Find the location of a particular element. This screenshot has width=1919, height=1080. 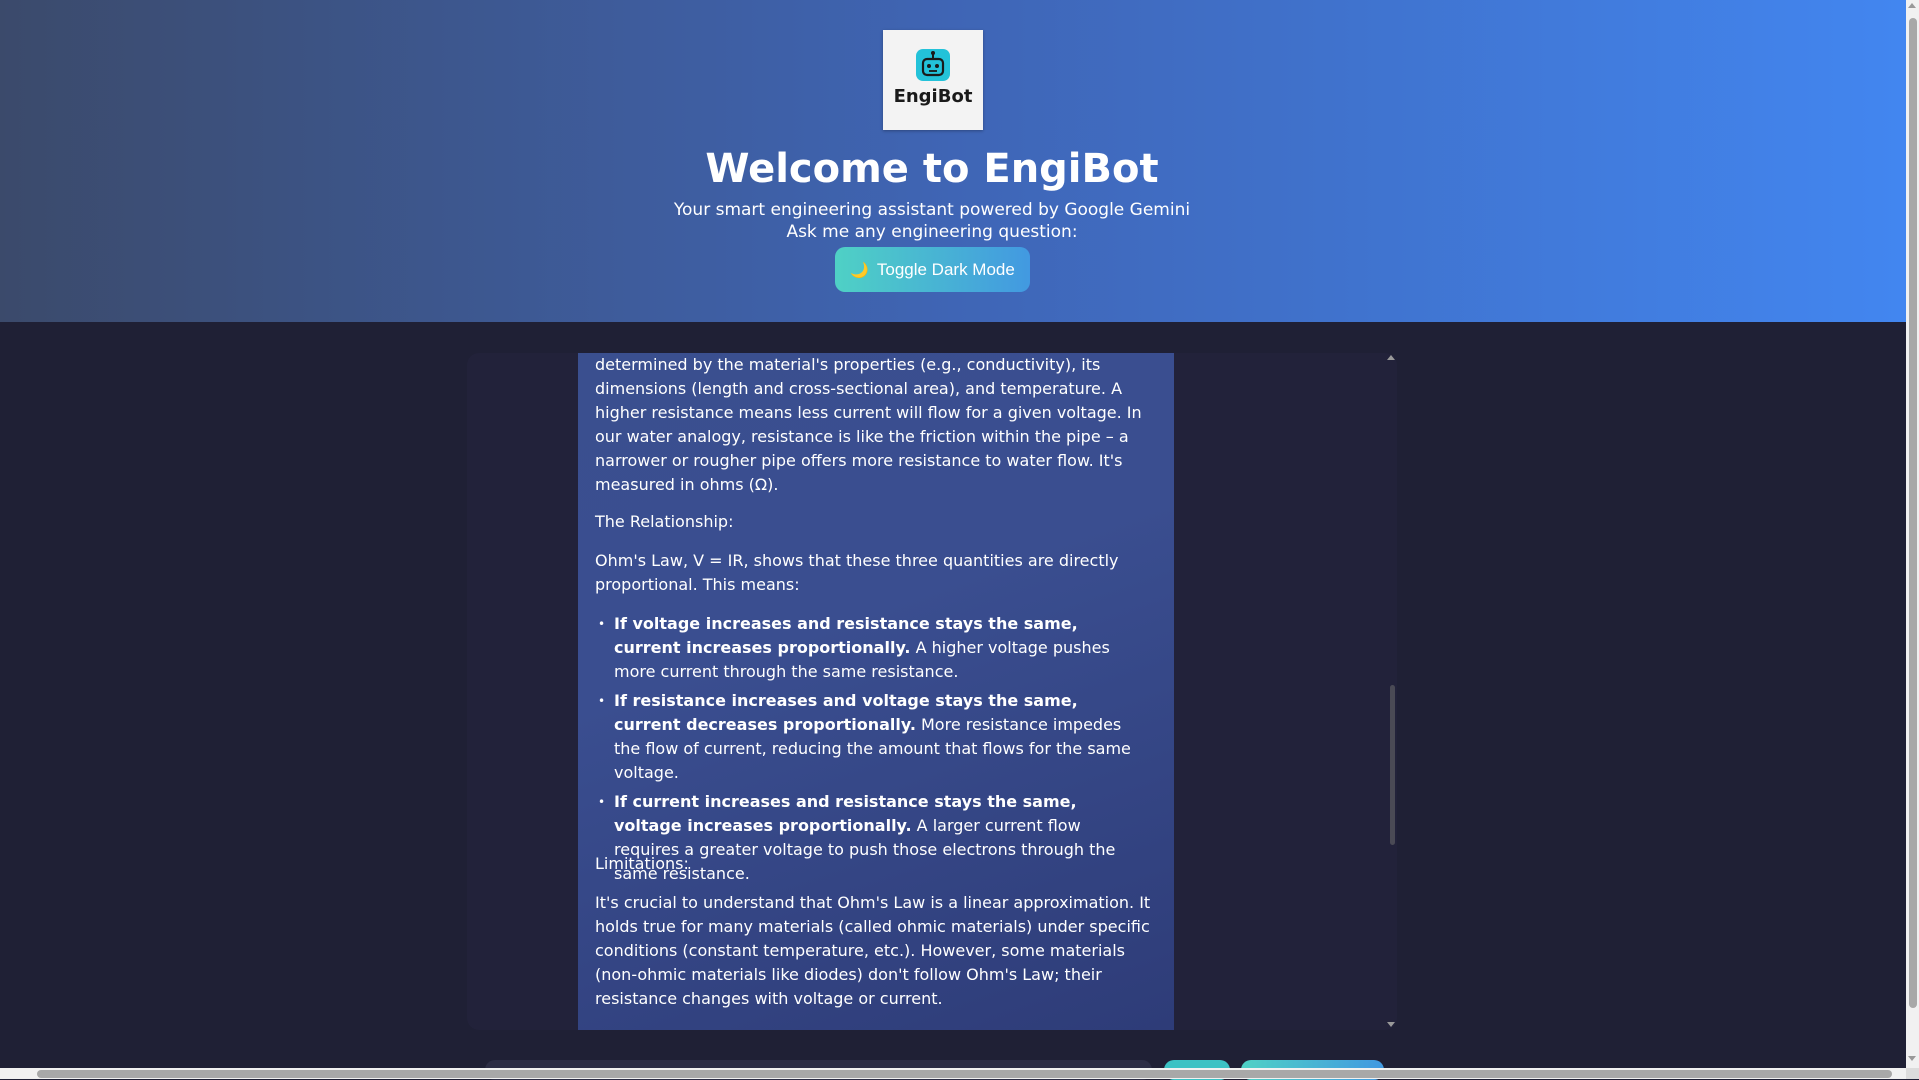

page-vertical-scrollbar-thumb is located at coordinates (1913, 513).